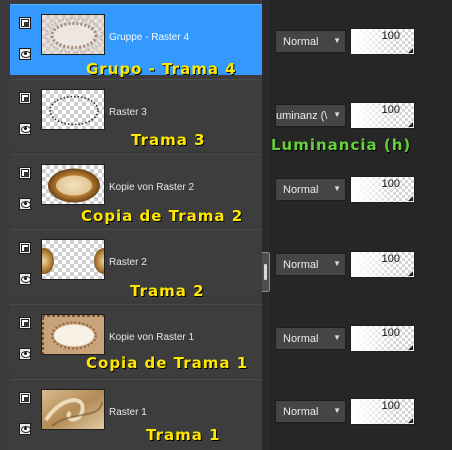 The image size is (452, 450). Describe the element at coordinates (302, 116) in the screenshot. I see `blend-mode-value: uminanz (\` at that location.